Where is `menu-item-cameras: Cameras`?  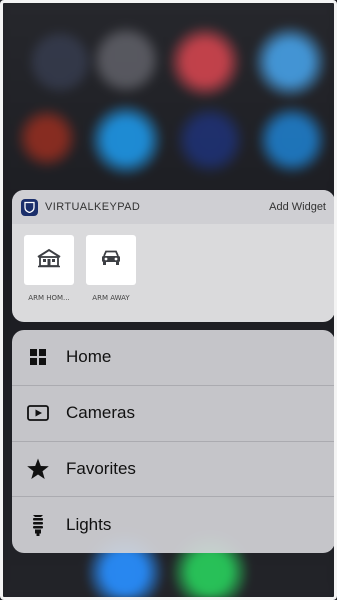
menu-item-cameras: Cameras is located at coordinates (173, 414).